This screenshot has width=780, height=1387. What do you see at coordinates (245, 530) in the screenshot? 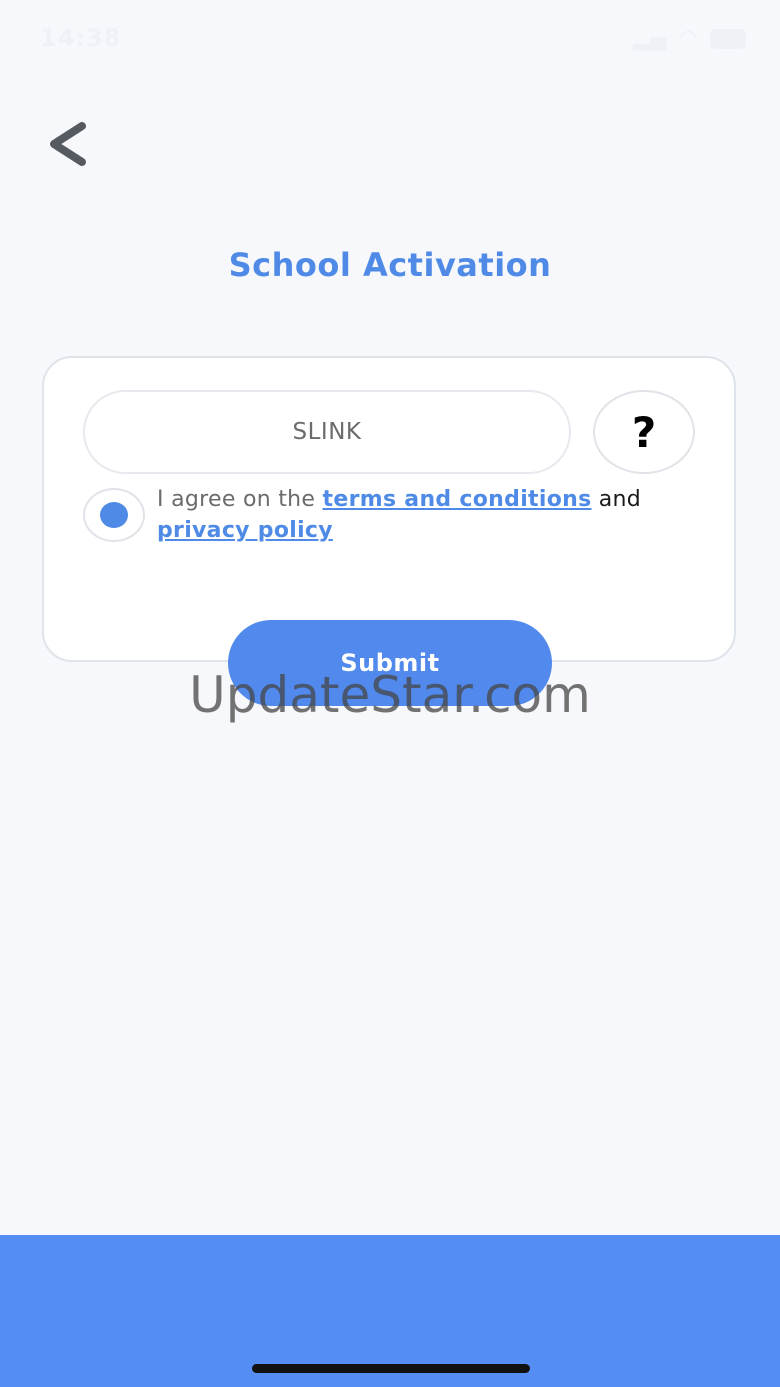
I see `privacy-link: privacy policy` at bounding box center [245, 530].